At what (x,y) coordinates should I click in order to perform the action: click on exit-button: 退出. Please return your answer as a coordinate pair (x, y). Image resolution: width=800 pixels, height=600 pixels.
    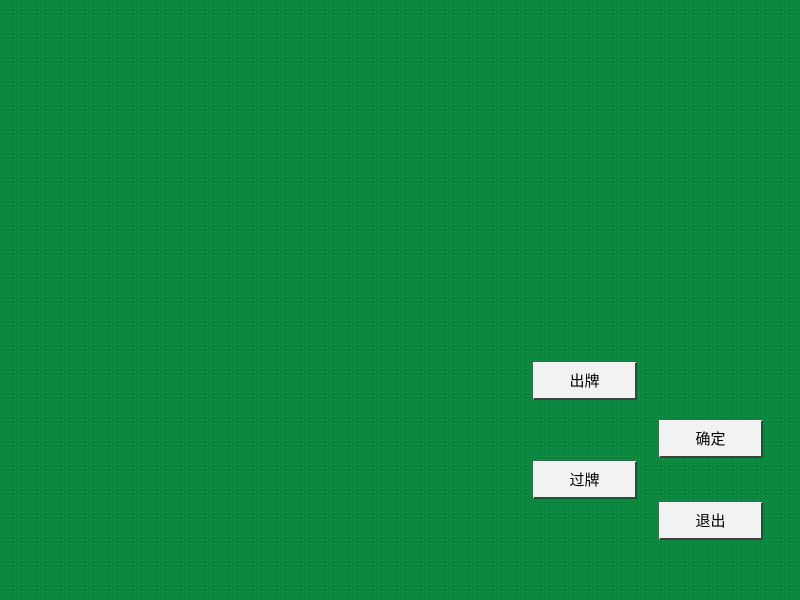
    Looking at the image, I should click on (711, 521).